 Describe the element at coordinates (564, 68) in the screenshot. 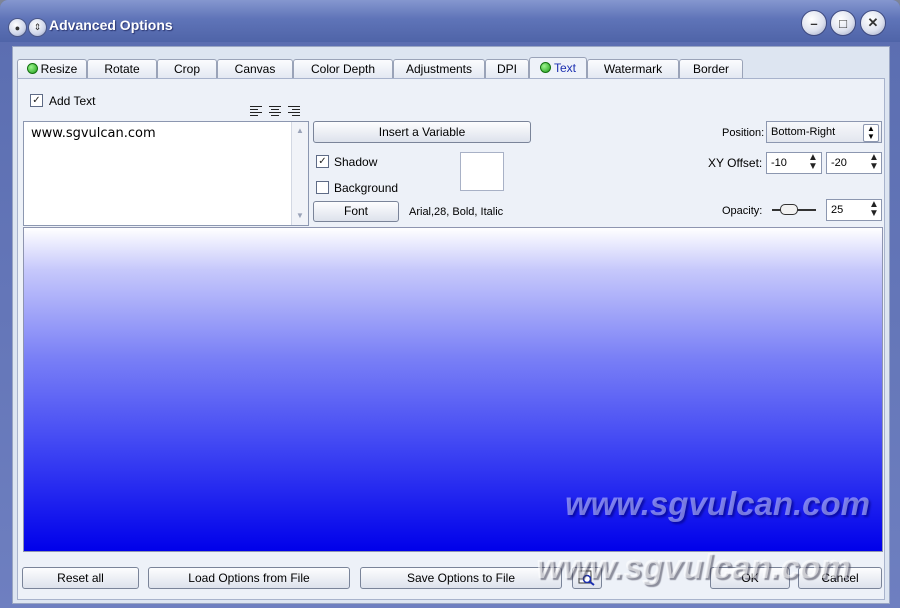

I see `tab-label: Text` at that location.